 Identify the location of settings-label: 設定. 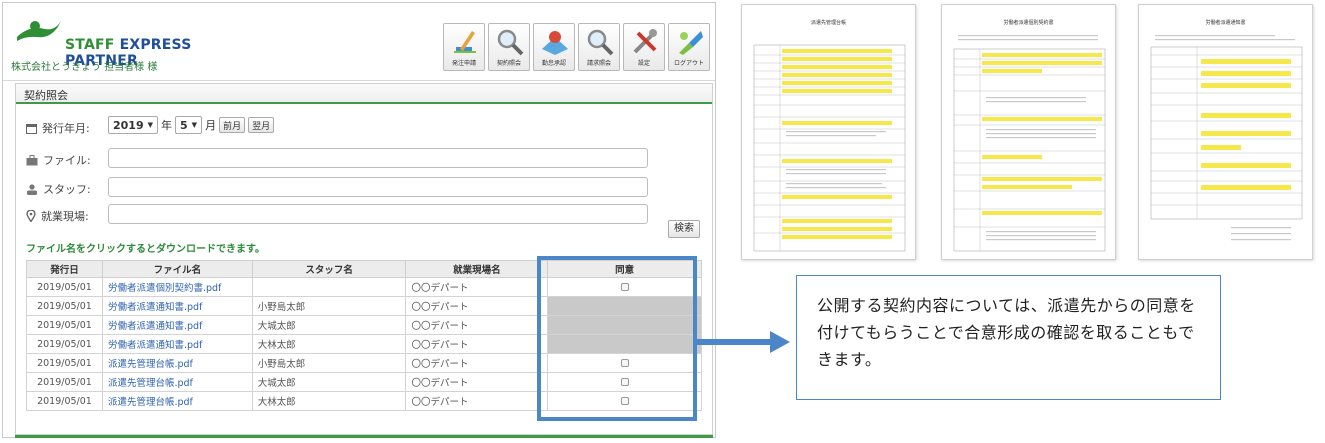
(643, 63).